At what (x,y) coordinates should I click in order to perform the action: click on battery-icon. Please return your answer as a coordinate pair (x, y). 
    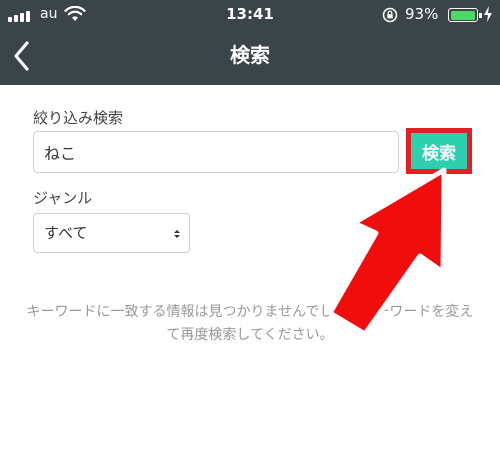
    Looking at the image, I should click on (465, 15).